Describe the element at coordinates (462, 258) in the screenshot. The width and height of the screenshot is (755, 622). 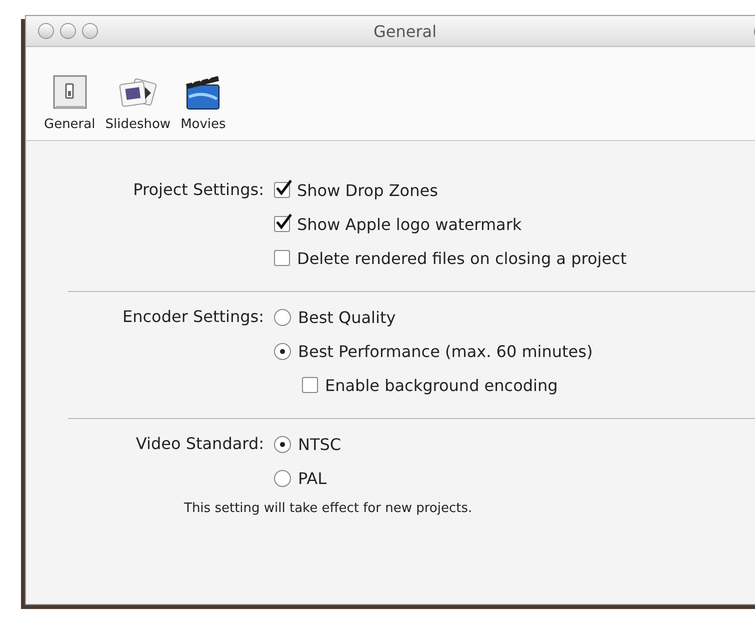
I see `checkbox-label: Delete rendered files on closing a project` at that location.